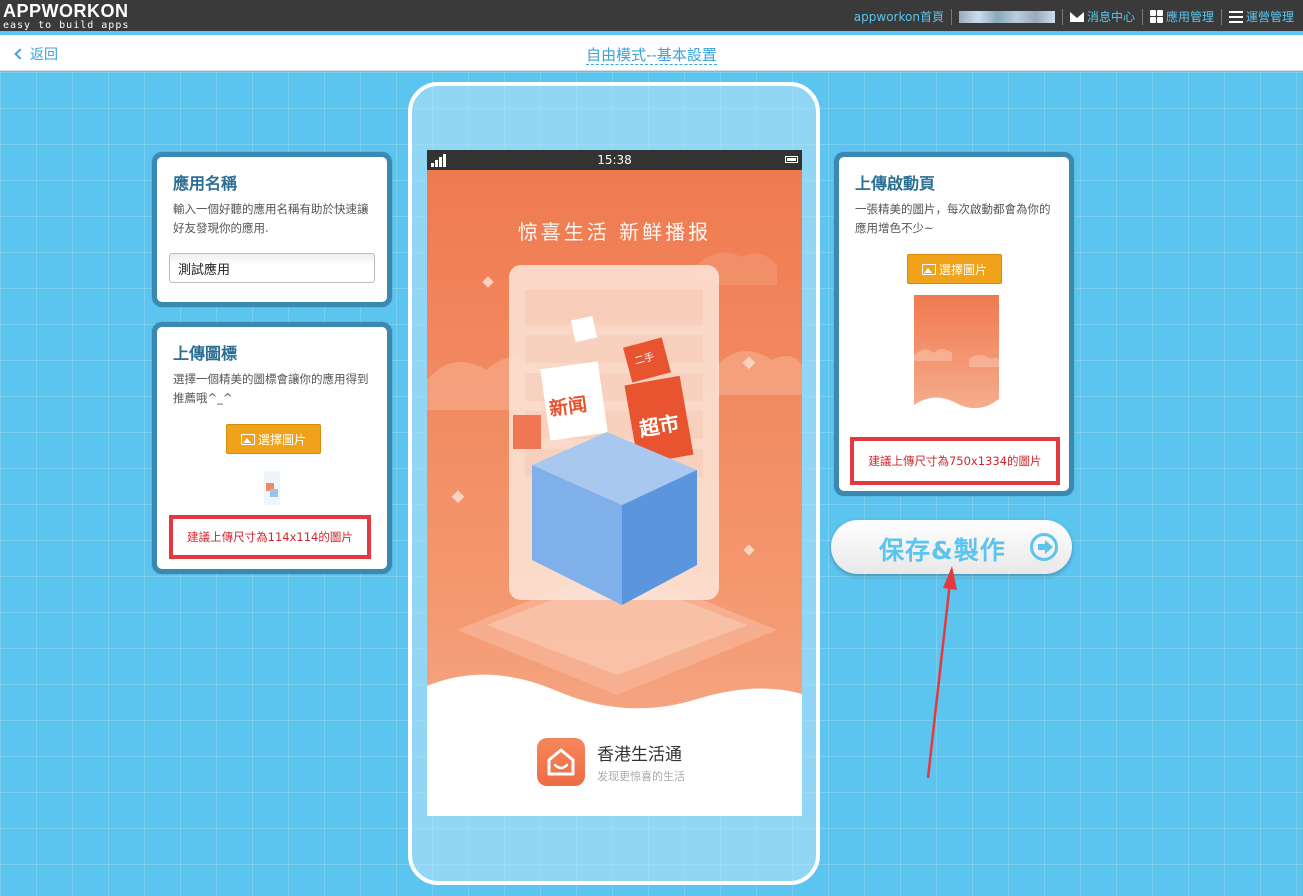 The image size is (1303, 896). I want to click on app-name-desc: 輸入一個好聽的應用名稱有助於快速讓好友發現你的應用., so click(271, 218).